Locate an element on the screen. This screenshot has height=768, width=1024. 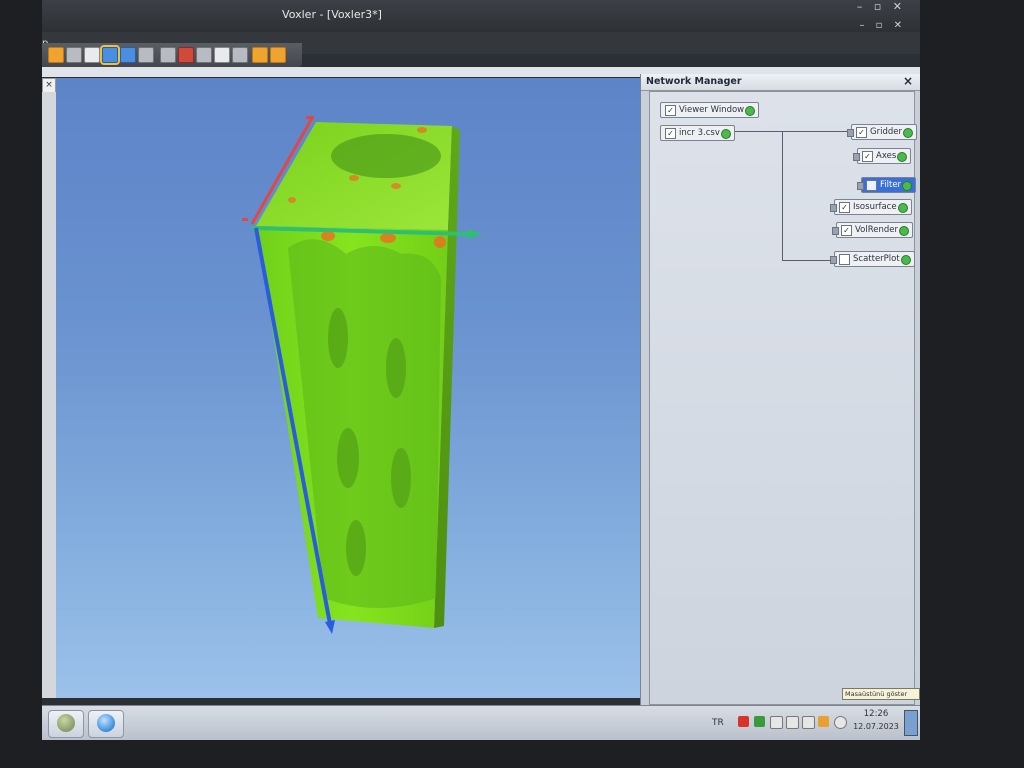
probe-icon is located at coordinates (278, 55).